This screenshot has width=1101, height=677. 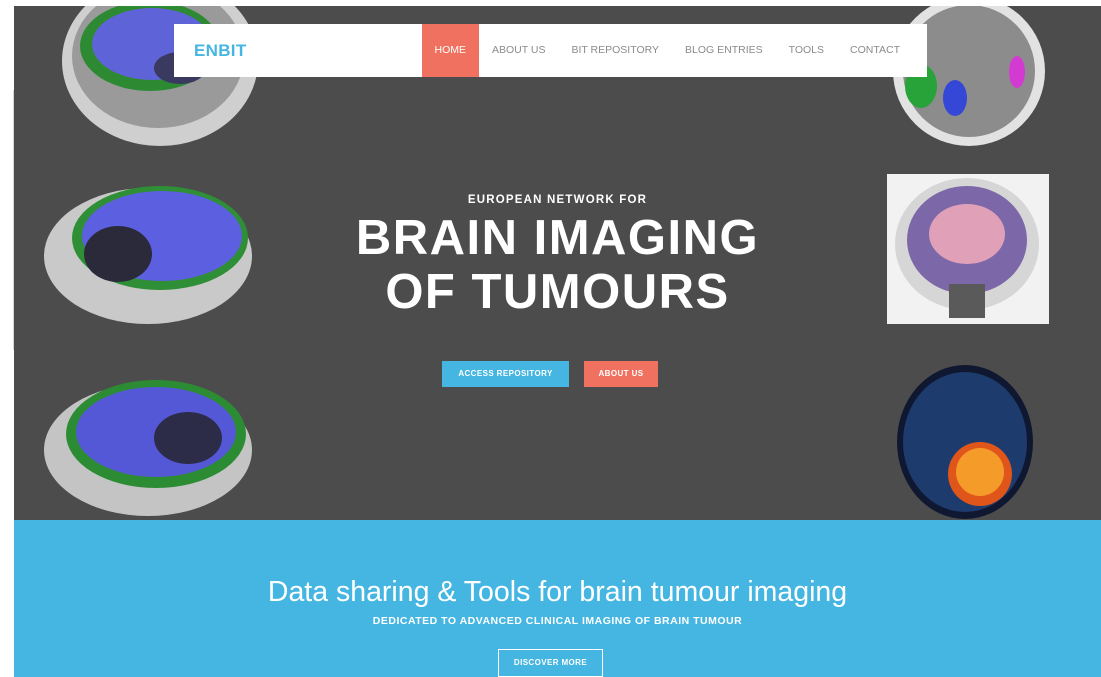 I want to click on hero-kicker: EUROPEAN NETWORK FOR, so click(x=557, y=200).